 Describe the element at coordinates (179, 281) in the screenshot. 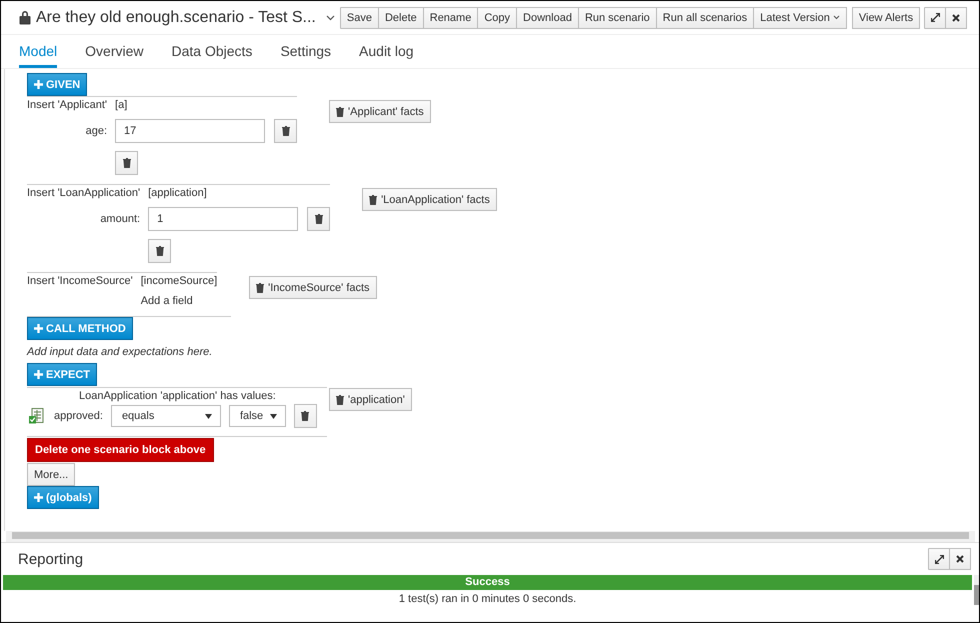

I see `variable-label: [incomeSource]` at that location.